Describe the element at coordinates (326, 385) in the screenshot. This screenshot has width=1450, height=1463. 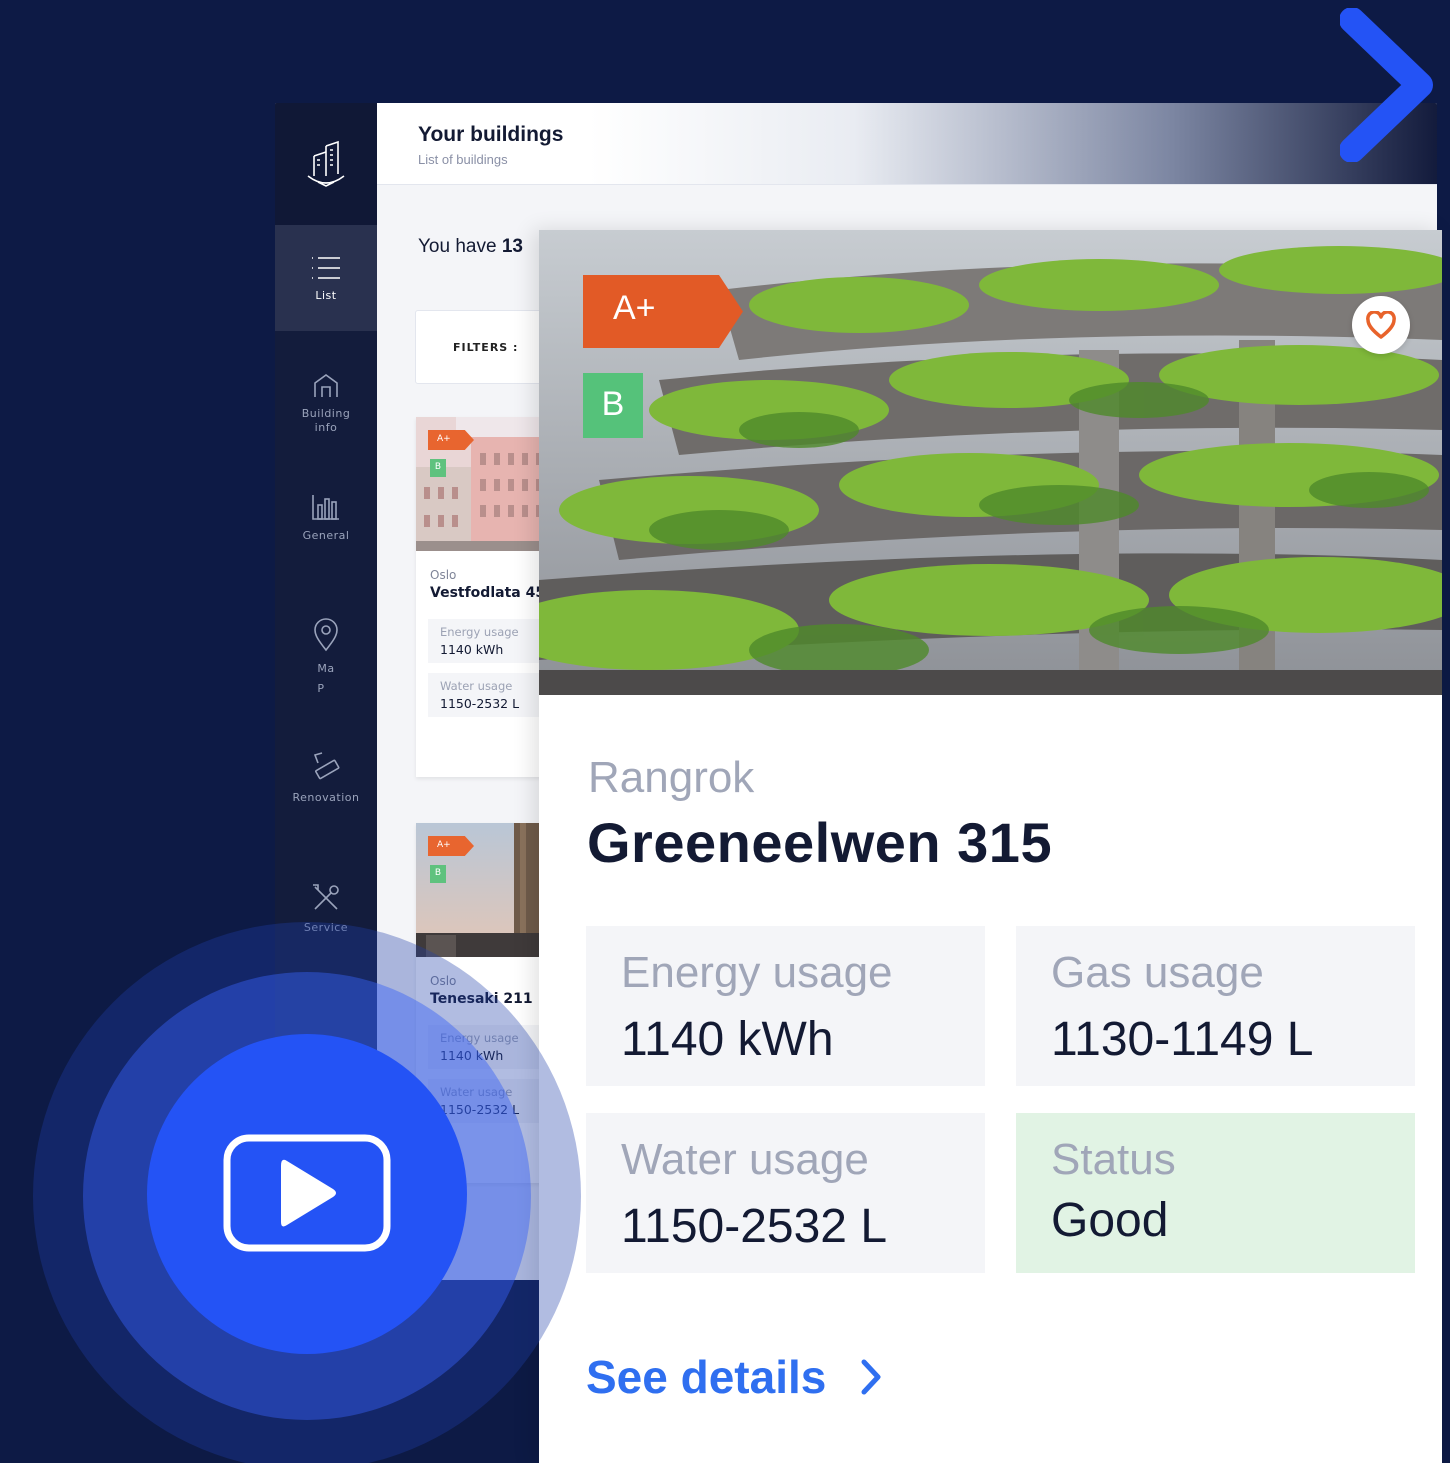
I see `building-icon` at that location.